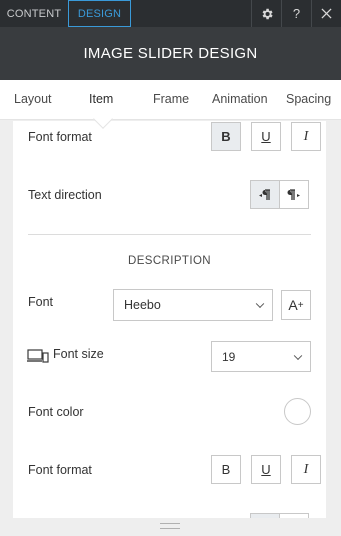  What do you see at coordinates (261, 356) in the screenshot?
I see `font-size-select: 19` at bounding box center [261, 356].